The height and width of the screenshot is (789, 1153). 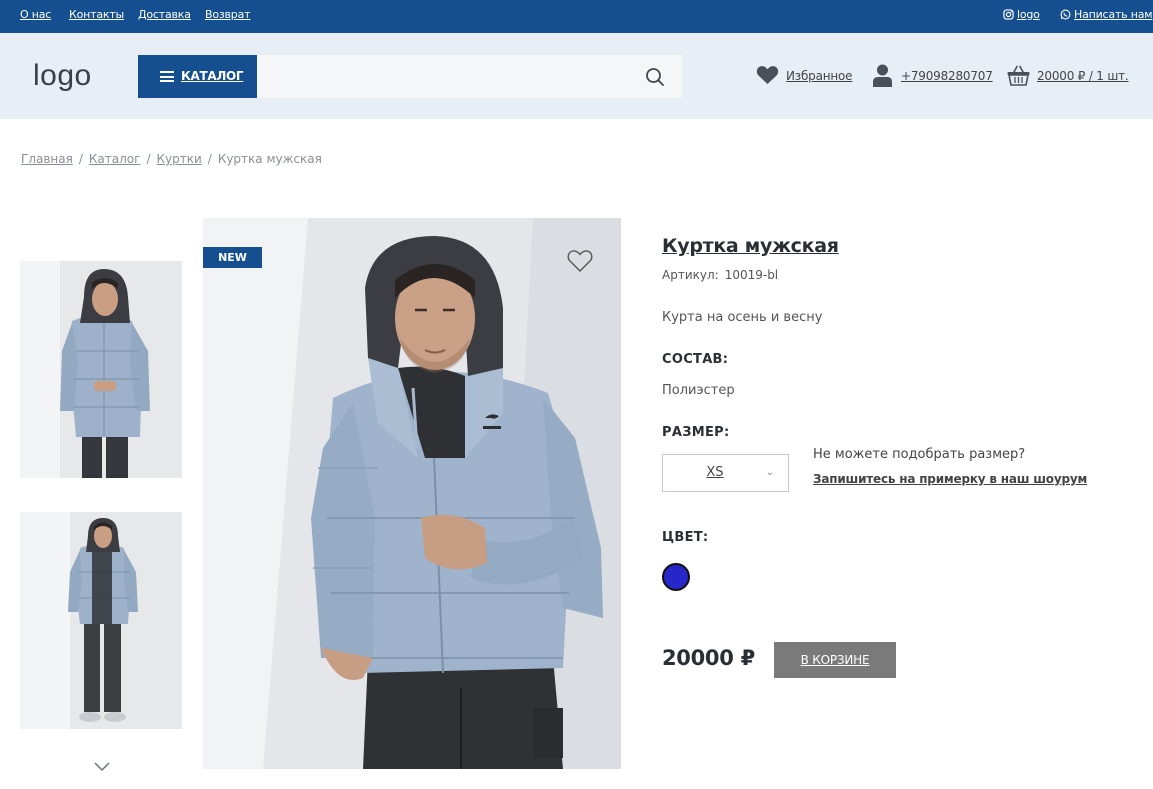 What do you see at coordinates (882, 75) in the screenshot?
I see `user-icon` at bounding box center [882, 75].